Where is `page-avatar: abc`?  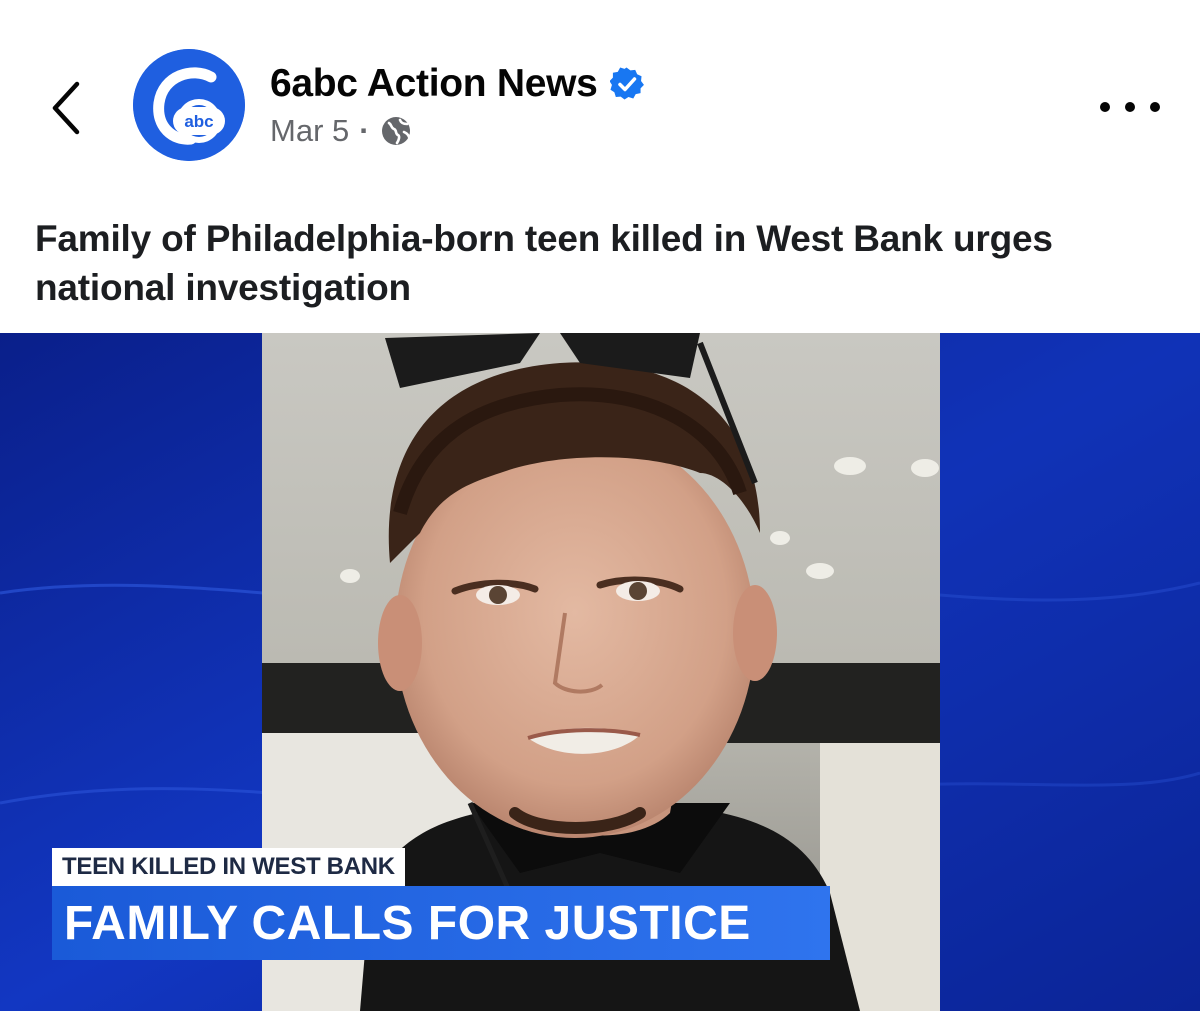
page-avatar: abc is located at coordinates (189, 105).